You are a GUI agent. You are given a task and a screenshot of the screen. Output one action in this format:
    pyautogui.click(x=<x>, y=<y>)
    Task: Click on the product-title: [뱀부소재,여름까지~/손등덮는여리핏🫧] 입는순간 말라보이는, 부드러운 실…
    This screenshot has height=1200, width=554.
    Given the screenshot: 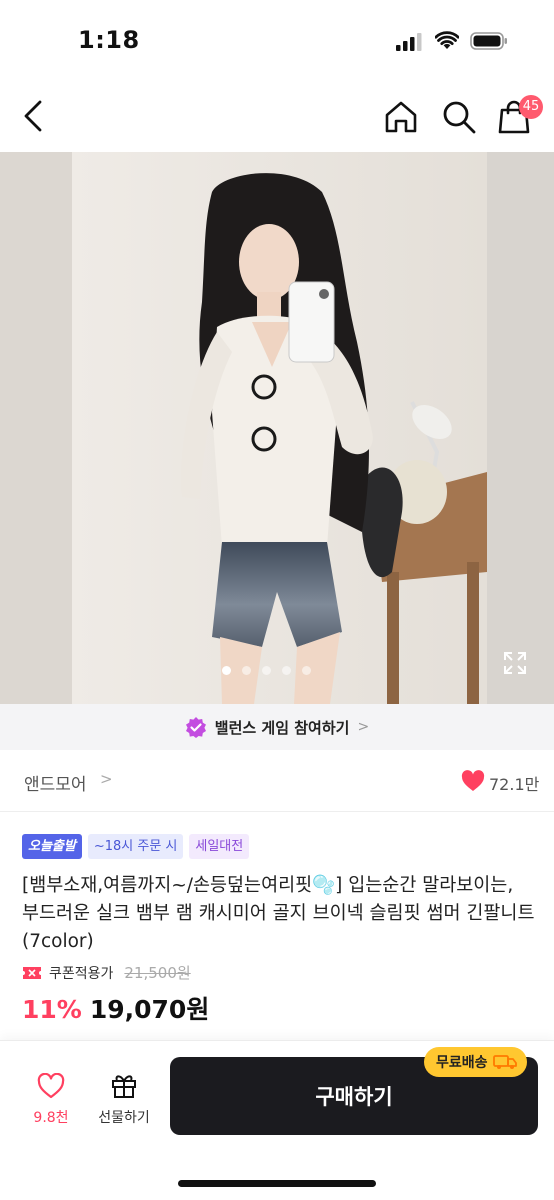 What is the action you would take?
    pyautogui.click(x=278, y=913)
    